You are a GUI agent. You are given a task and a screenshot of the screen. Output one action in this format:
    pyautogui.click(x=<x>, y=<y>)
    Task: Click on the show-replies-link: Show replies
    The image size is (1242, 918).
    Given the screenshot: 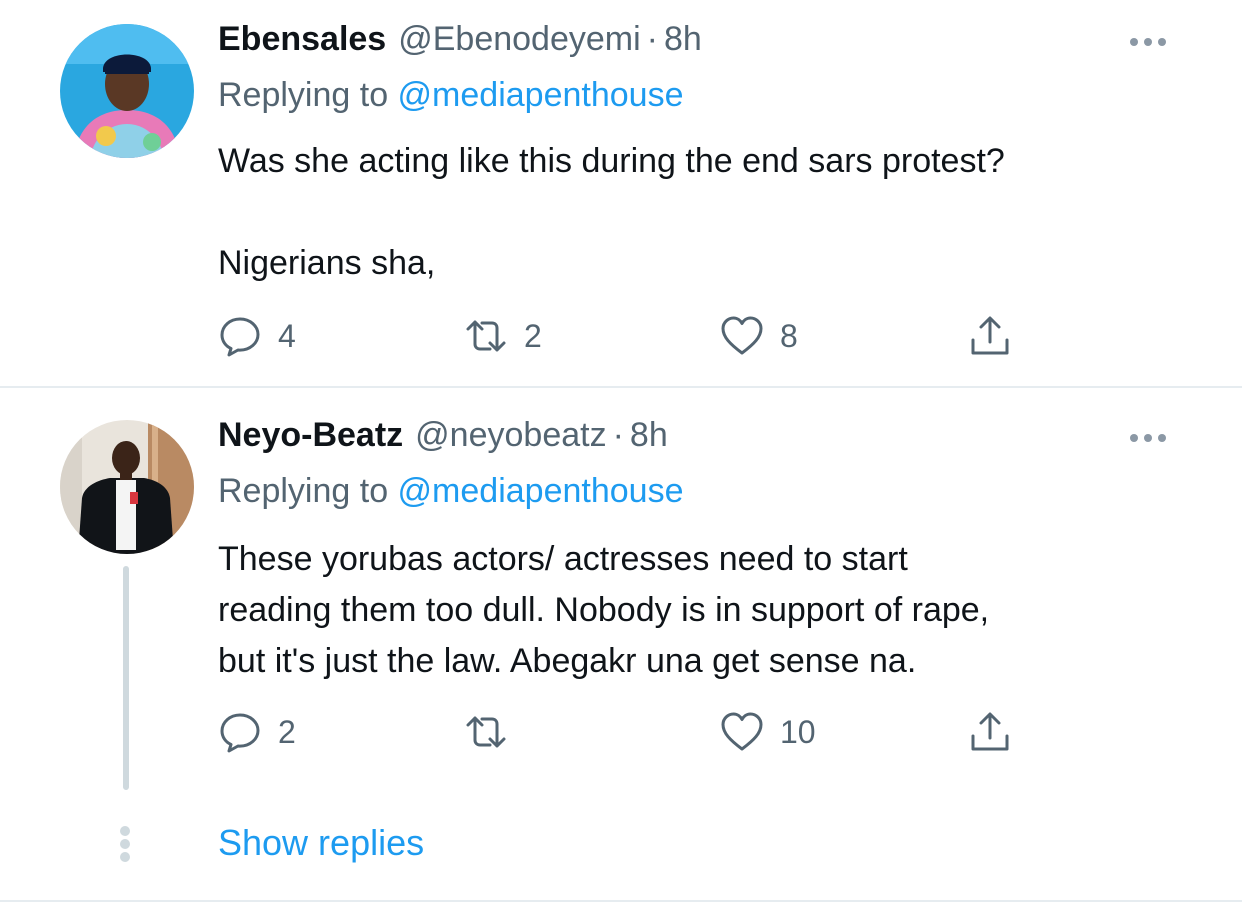 What is the action you would take?
    pyautogui.click(x=321, y=843)
    